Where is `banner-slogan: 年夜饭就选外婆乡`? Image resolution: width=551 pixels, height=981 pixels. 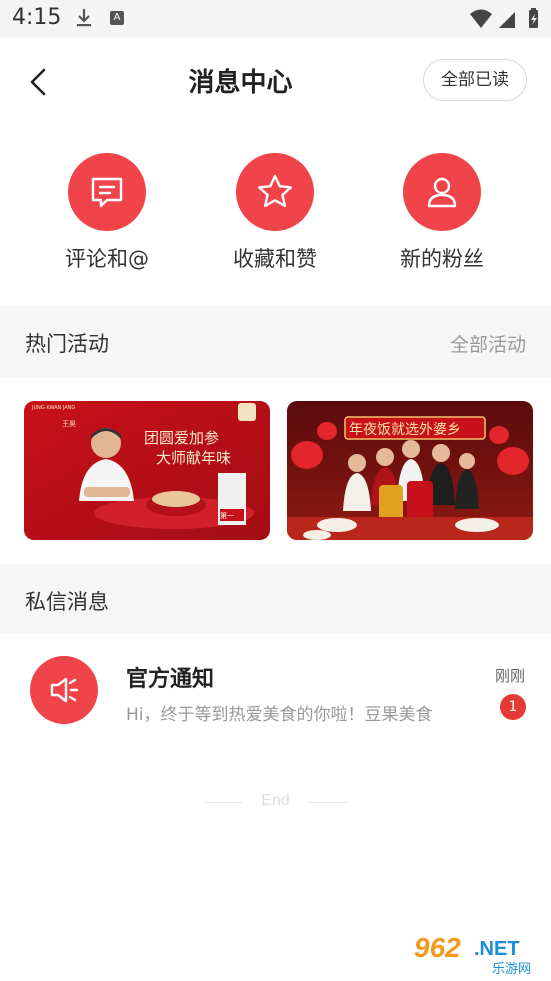 banner-slogan: 年夜饭就选外婆乡 is located at coordinates (405, 430).